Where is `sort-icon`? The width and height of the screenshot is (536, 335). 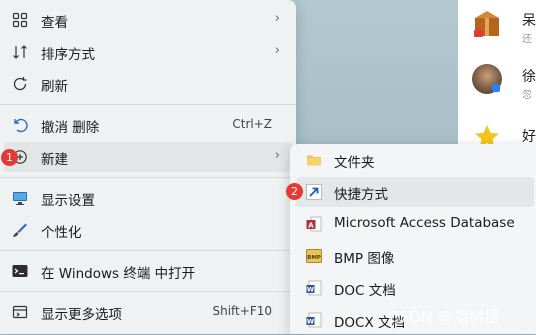
sort-icon is located at coordinates (20, 52).